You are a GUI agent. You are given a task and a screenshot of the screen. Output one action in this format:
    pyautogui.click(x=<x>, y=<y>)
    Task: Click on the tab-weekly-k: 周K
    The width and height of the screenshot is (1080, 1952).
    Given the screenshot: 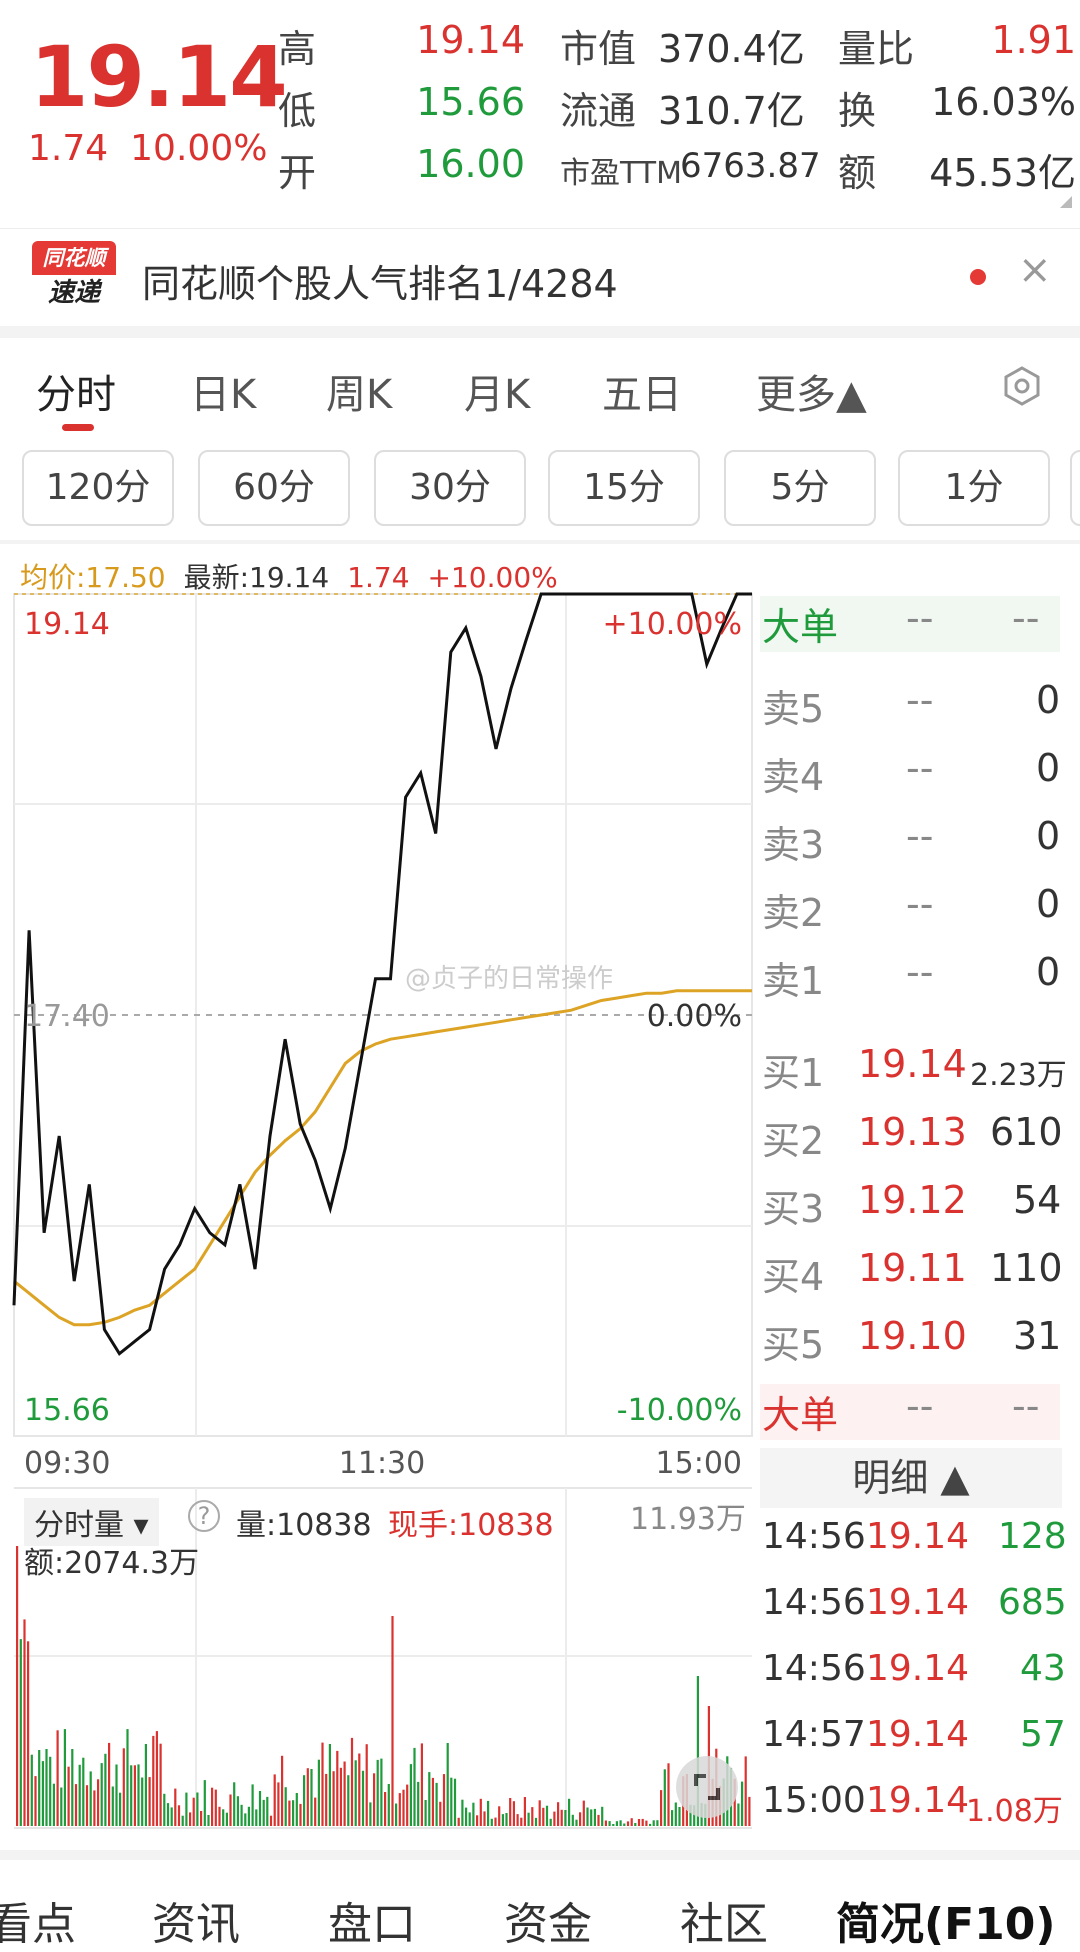 What is the action you would take?
    pyautogui.click(x=359, y=391)
    